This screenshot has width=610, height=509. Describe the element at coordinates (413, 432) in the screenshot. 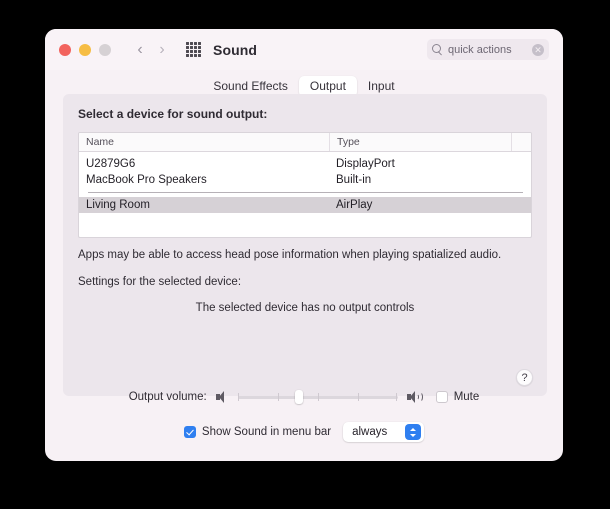

I see `chevron-updown-icon` at that location.